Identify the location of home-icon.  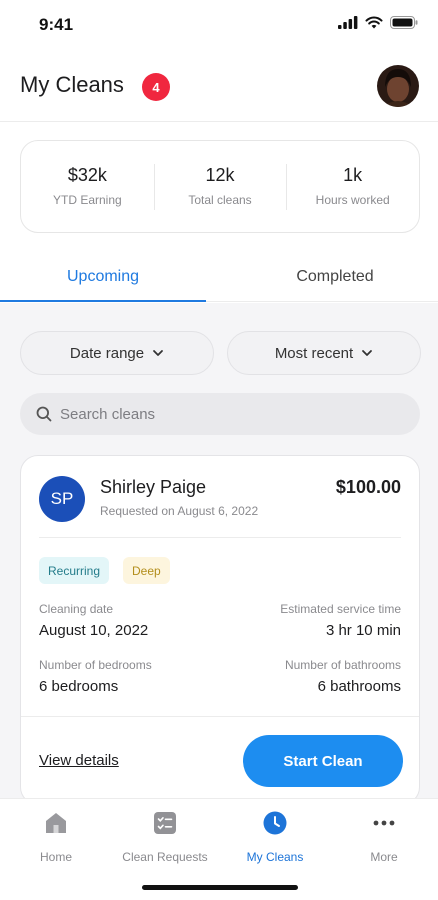
(56, 823).